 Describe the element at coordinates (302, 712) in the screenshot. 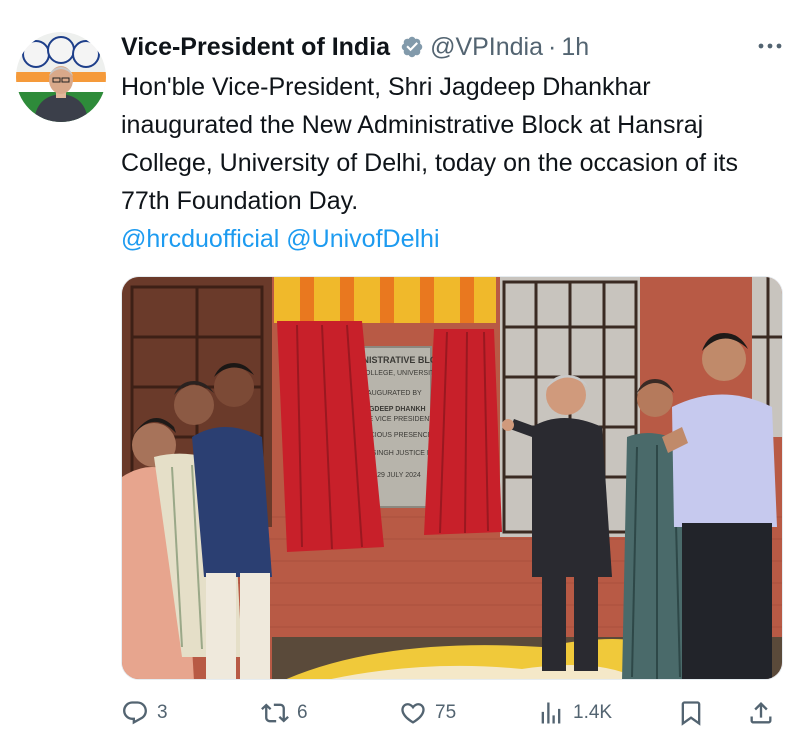

I see `repost-count: 6` at that location.